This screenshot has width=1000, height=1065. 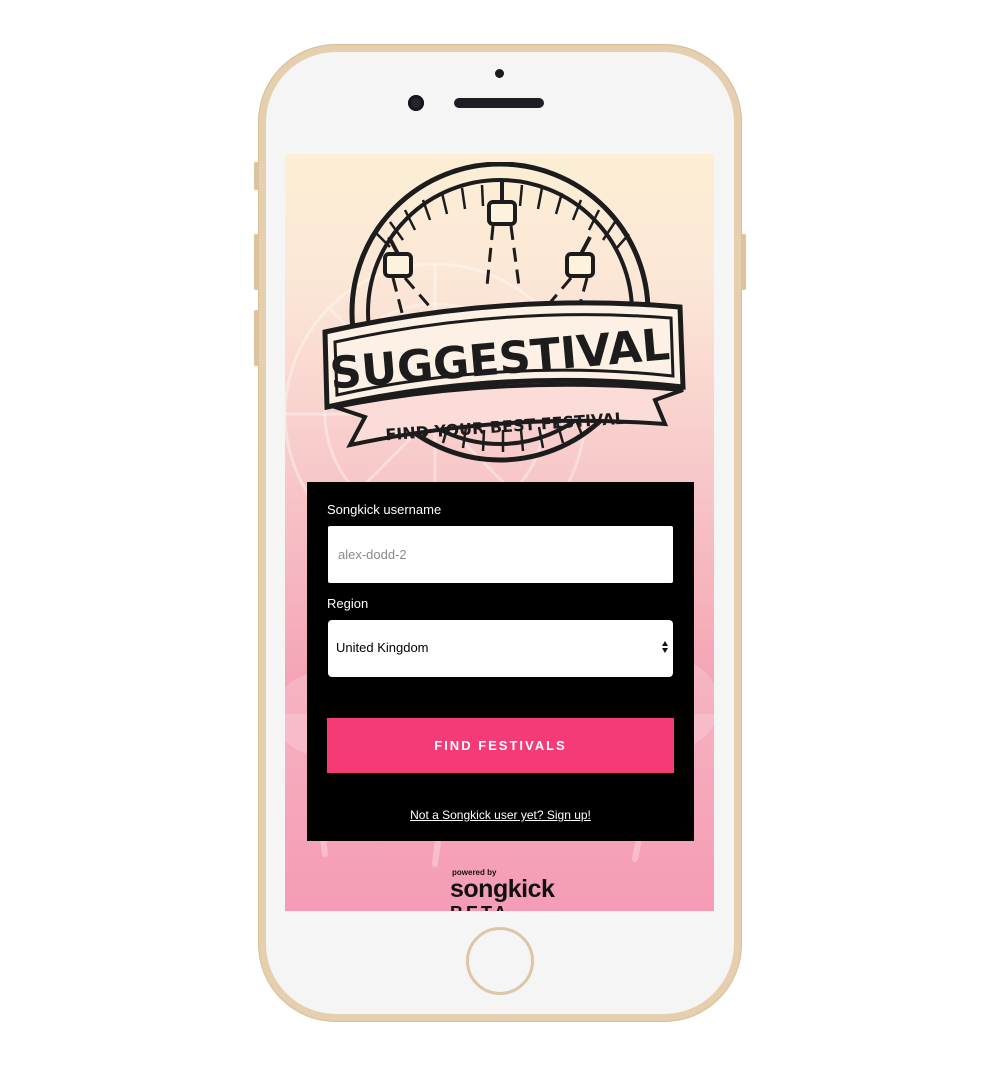 What do you see at coordinates (256, 338) in the screenshot?
I see `volume-down-button` at bounding box center [256, 338].